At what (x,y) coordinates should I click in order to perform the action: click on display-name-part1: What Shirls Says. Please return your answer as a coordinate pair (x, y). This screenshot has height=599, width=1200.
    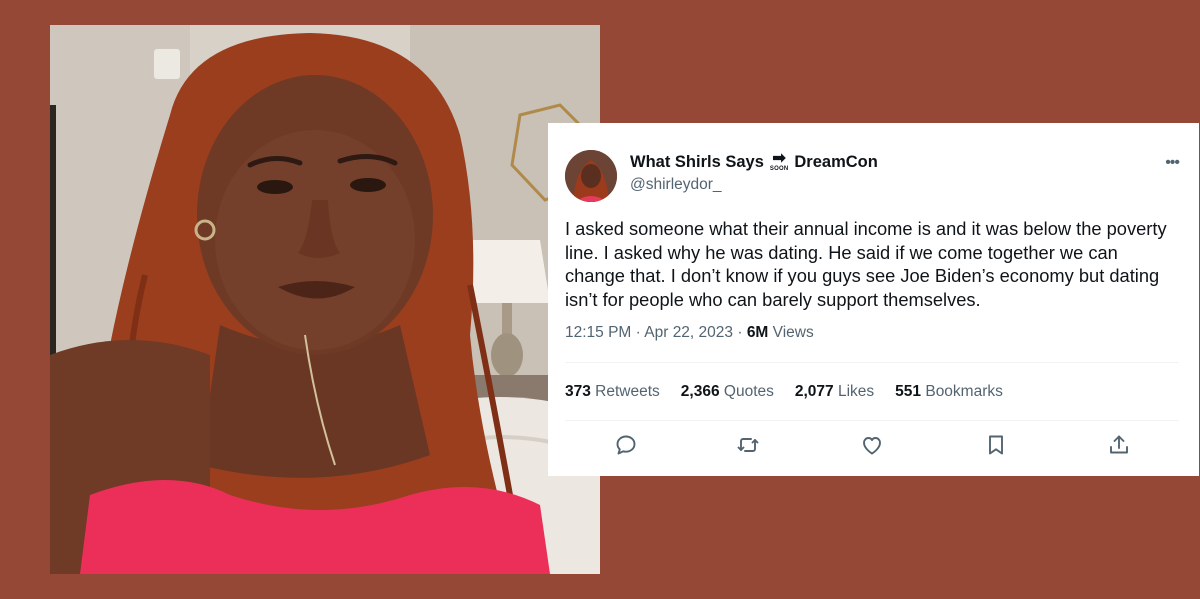
    Looking at the image, I should click on (697, 162).